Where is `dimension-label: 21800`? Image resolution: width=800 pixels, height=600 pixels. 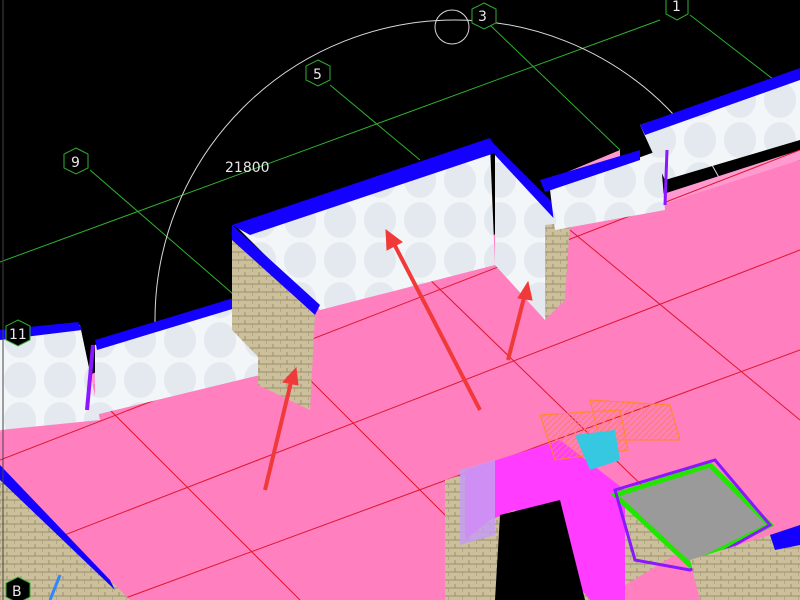
dimension-label: 21800 is located at coordinates (247, 168).